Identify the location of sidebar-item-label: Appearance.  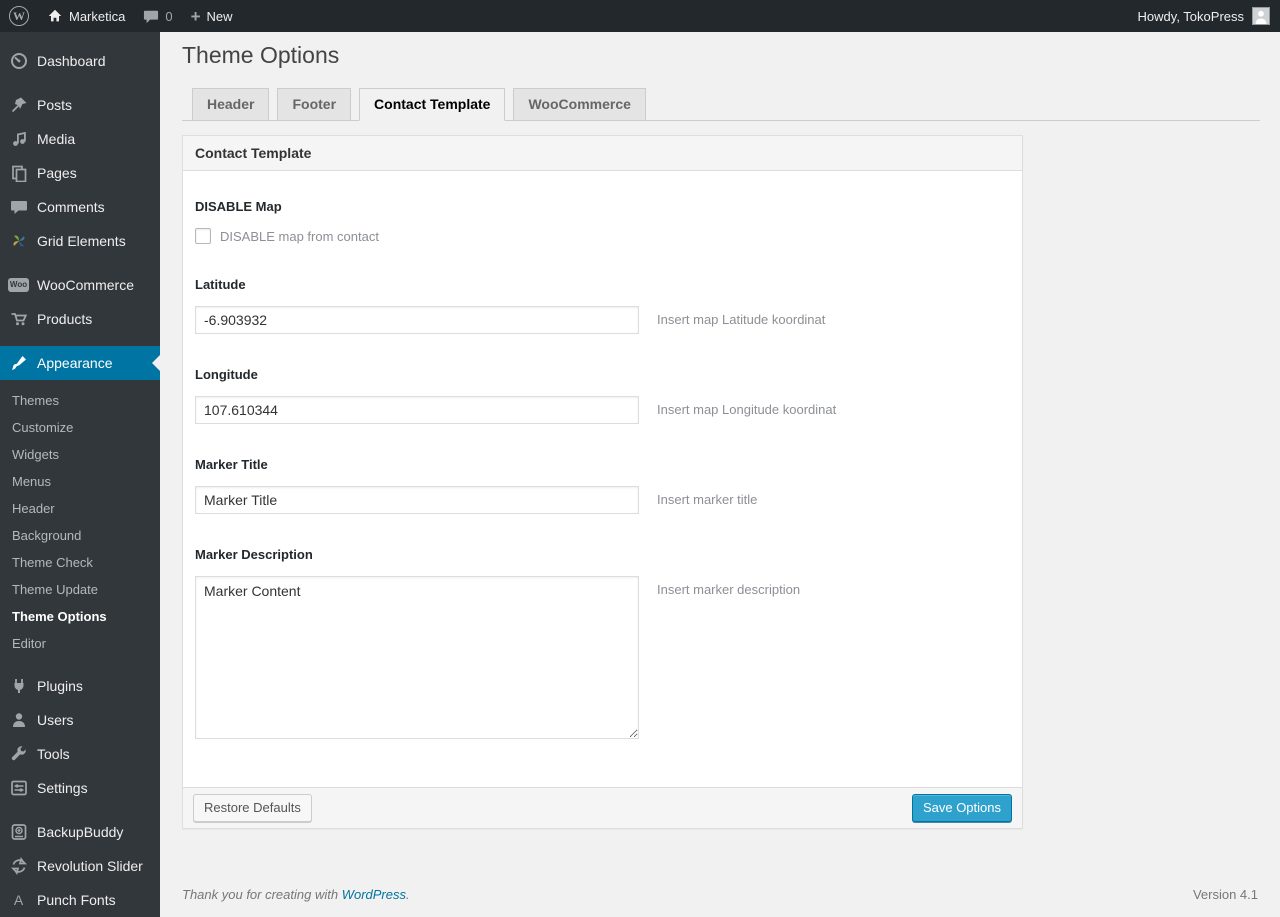
(75, 363).